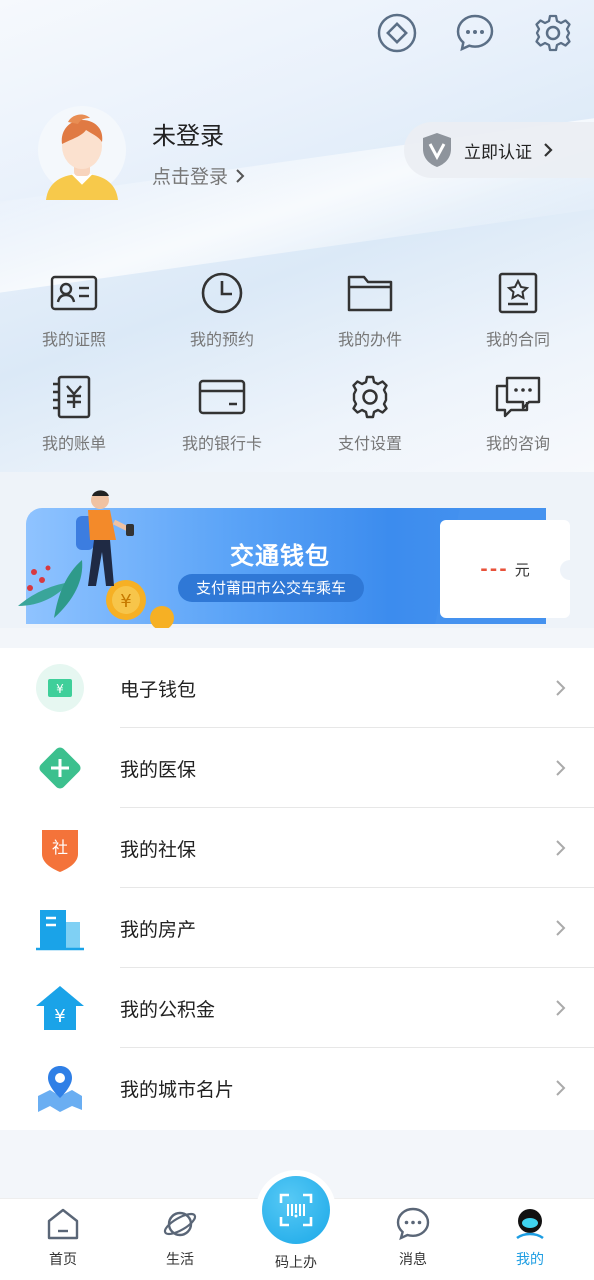  I want to click on verify-label: 立即认证, so click(498, 152).